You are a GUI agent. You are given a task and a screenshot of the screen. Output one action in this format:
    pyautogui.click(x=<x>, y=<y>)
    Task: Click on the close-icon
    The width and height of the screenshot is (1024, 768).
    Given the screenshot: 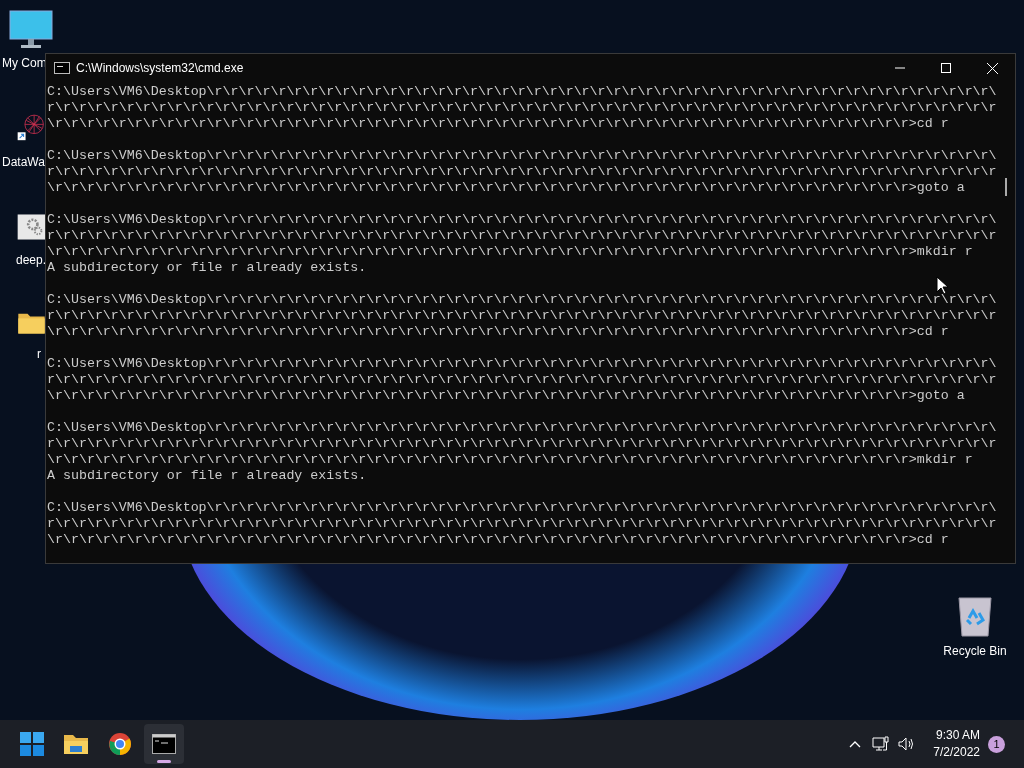 What is the action you would take?
    pyautogui.click(x=992, y=68)
    